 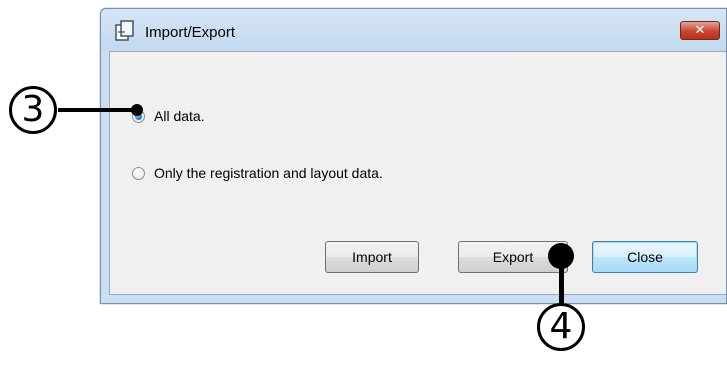 I want to click on import-button: Import, so click(x=372, y=257).